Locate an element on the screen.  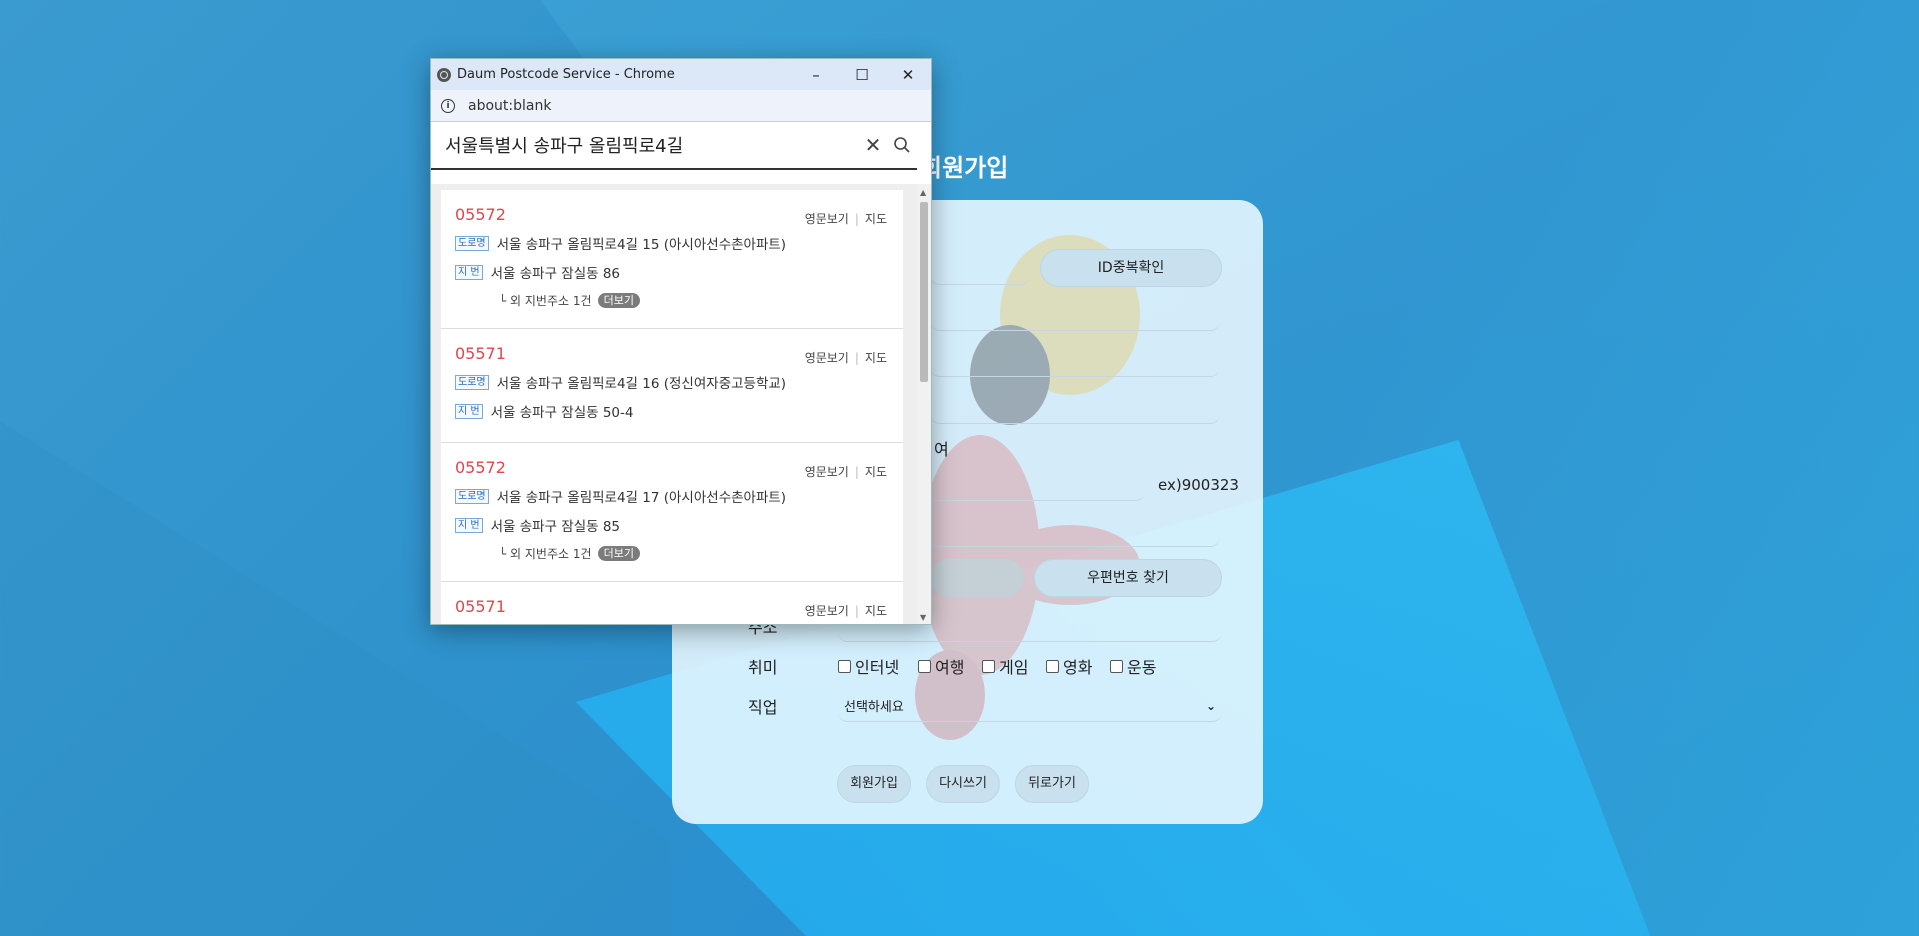
name-field is located at coordinates (1075, 414).